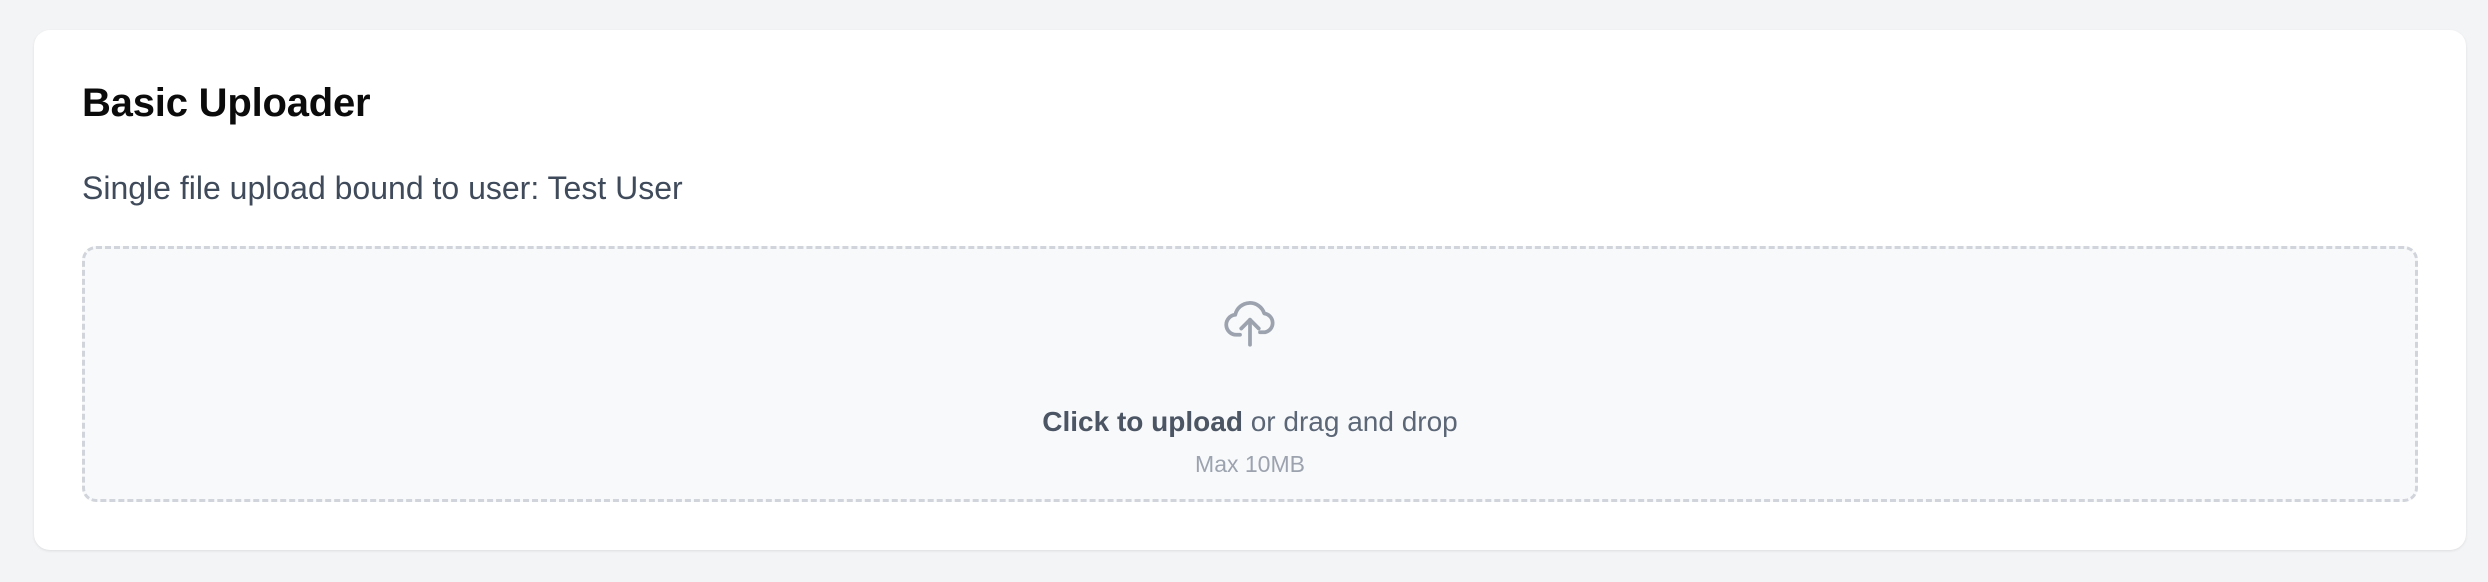 This screenshot has width=2488, height=582. What do you see at coordinates (226, 103) in the screenshot?
I see `uploader-title: Basic Uploader` at bounding box center [226, 103].